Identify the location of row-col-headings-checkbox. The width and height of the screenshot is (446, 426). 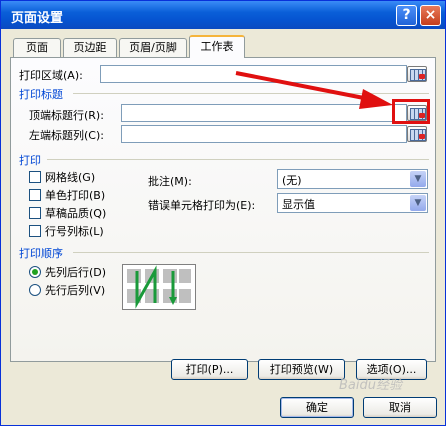
(35, 231).